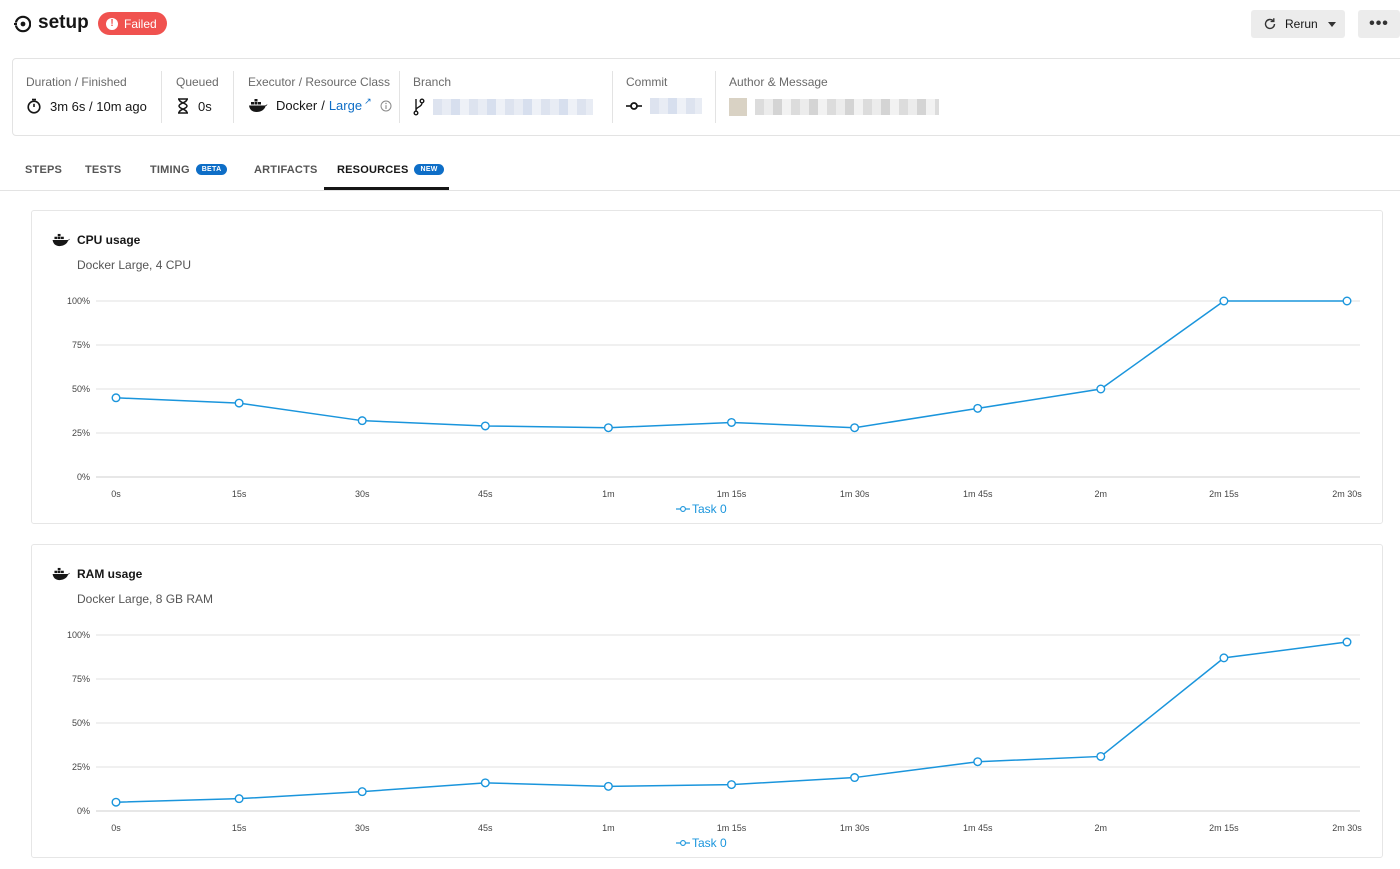 Image resolution: width=1400 pixels, height=869 pixels. I want to click on queued-value-row: 0s, so click(194, 106).